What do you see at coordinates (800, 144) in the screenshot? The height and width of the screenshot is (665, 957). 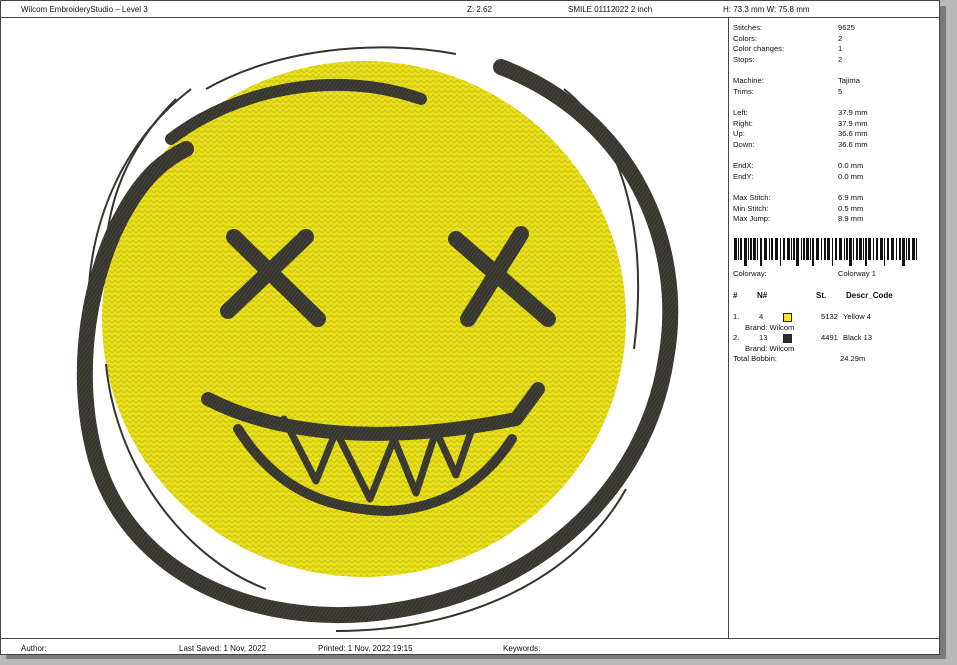 I see `stat-row: Down: 36.6 mm` at bounding box center [800, 144].